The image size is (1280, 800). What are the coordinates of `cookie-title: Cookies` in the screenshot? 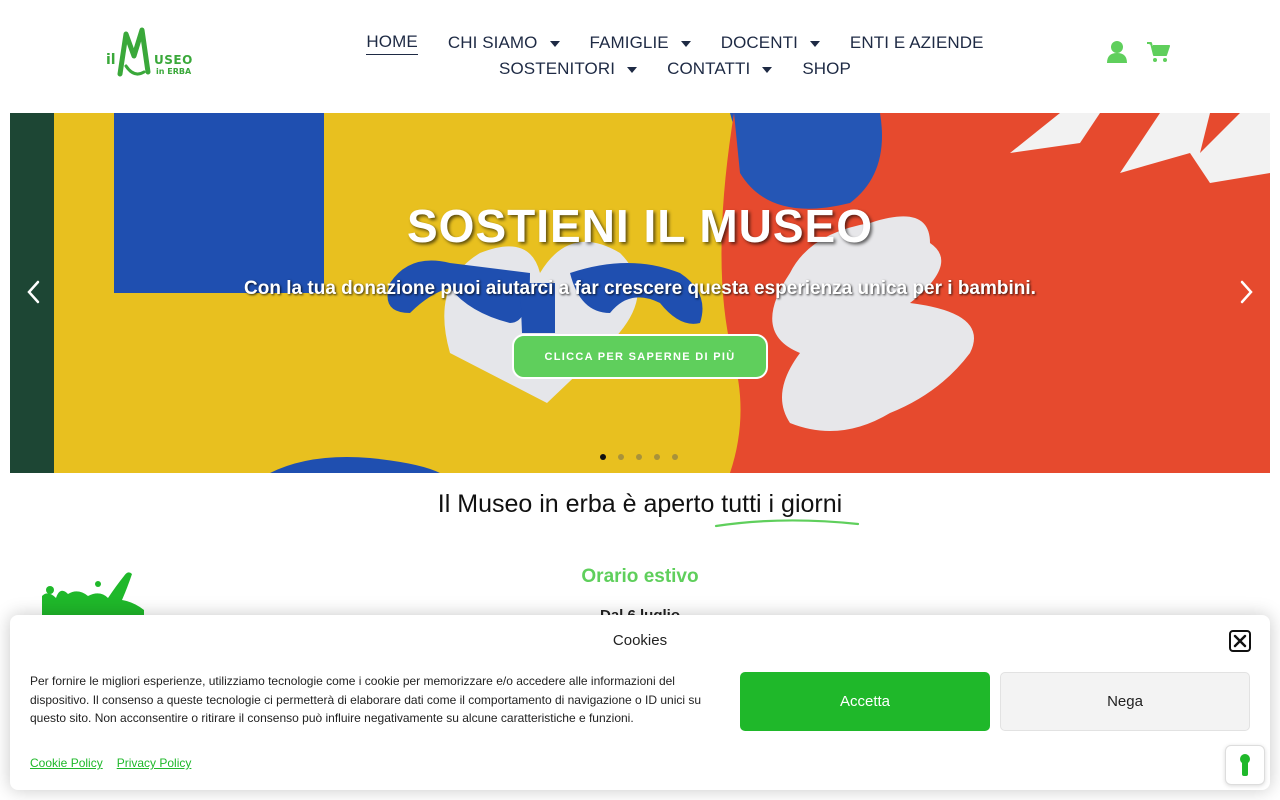 It's located at (640, 640).